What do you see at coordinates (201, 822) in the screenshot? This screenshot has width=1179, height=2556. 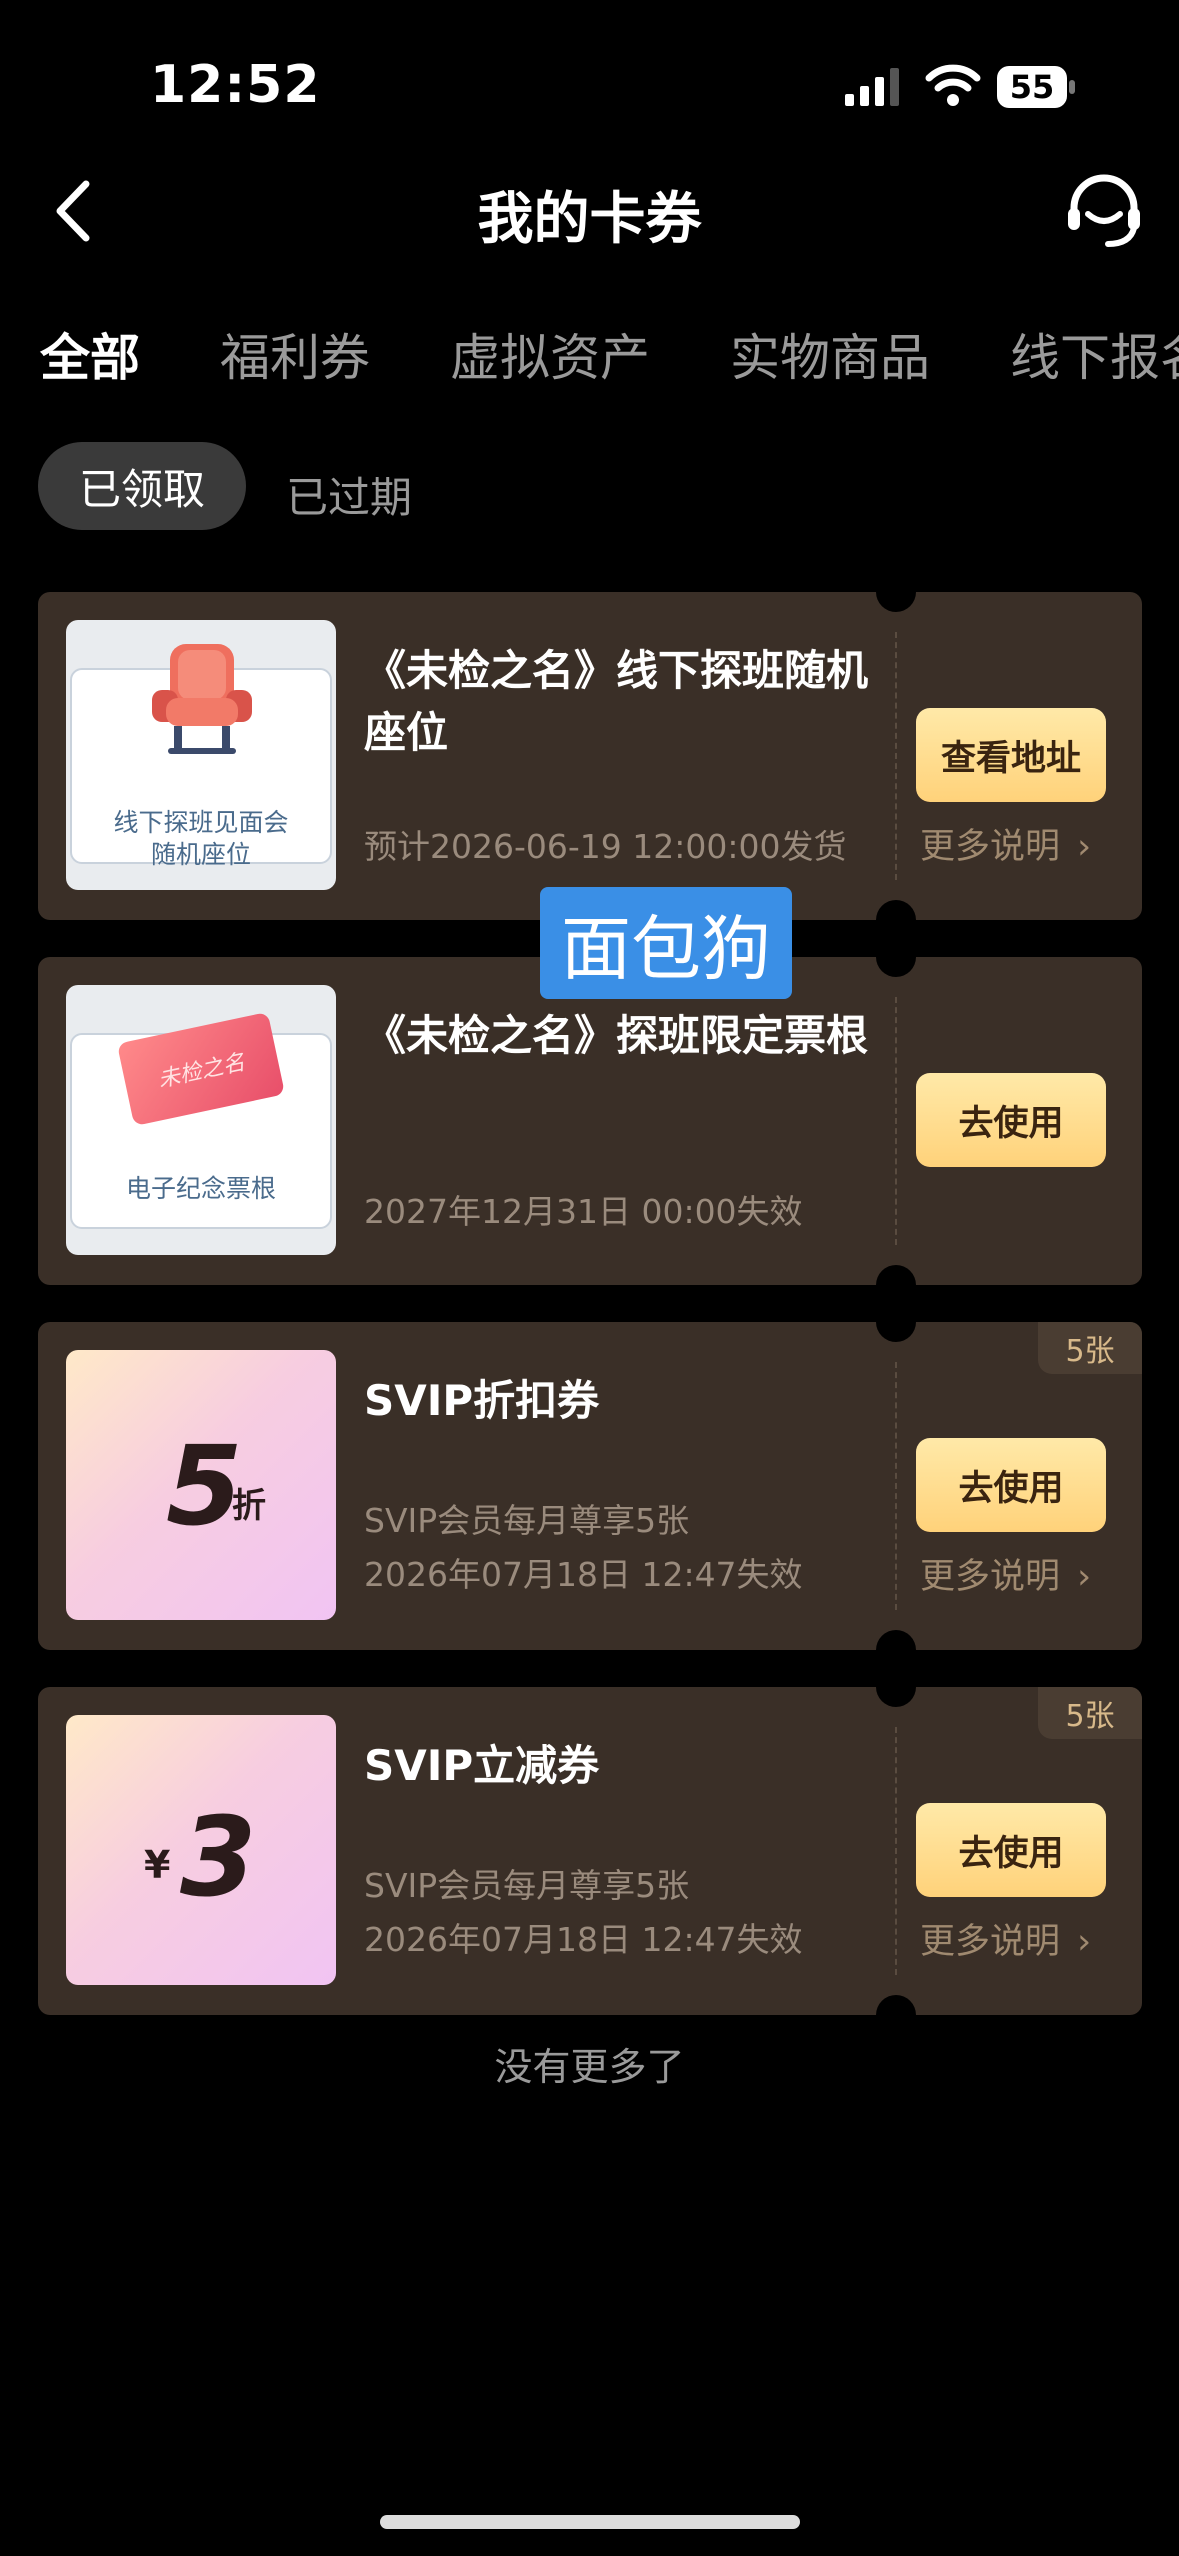 I see `thumb-caption: 线下探班见面会` at bounding box center [201, 822].